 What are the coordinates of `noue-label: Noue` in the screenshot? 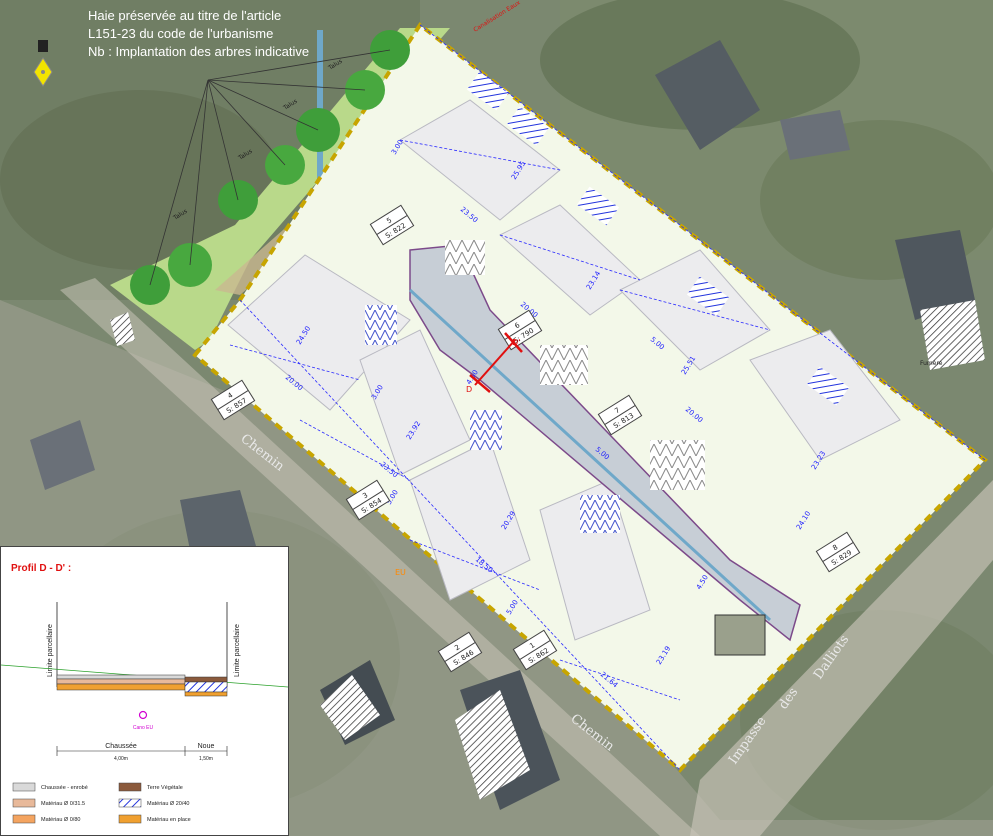 It's located at (206, 746).